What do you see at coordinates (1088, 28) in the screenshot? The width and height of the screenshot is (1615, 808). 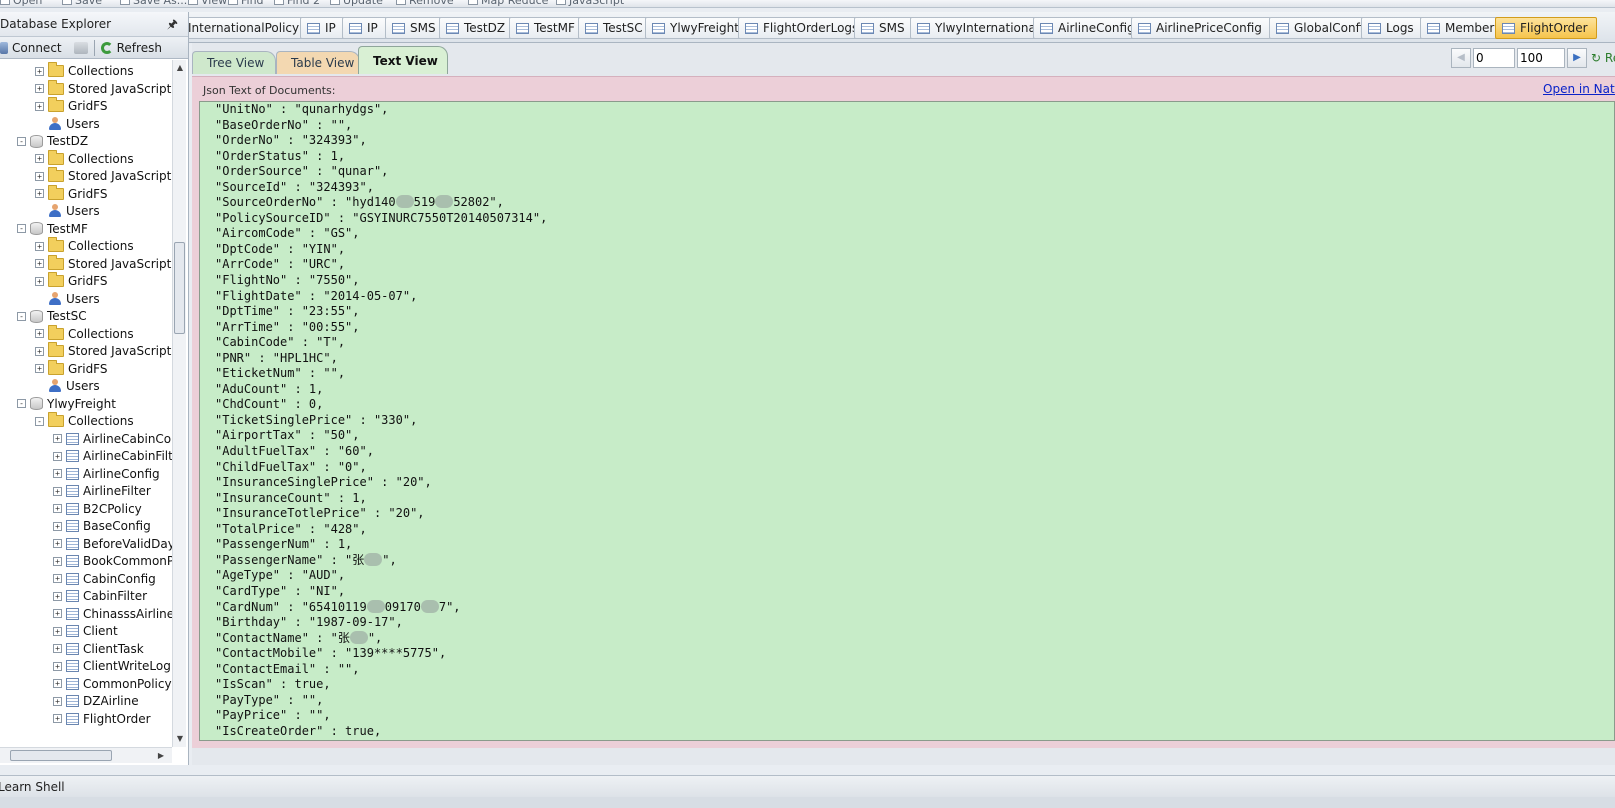 I see `document-tab: AirlineConfig` at bounding box center [1088, 28].